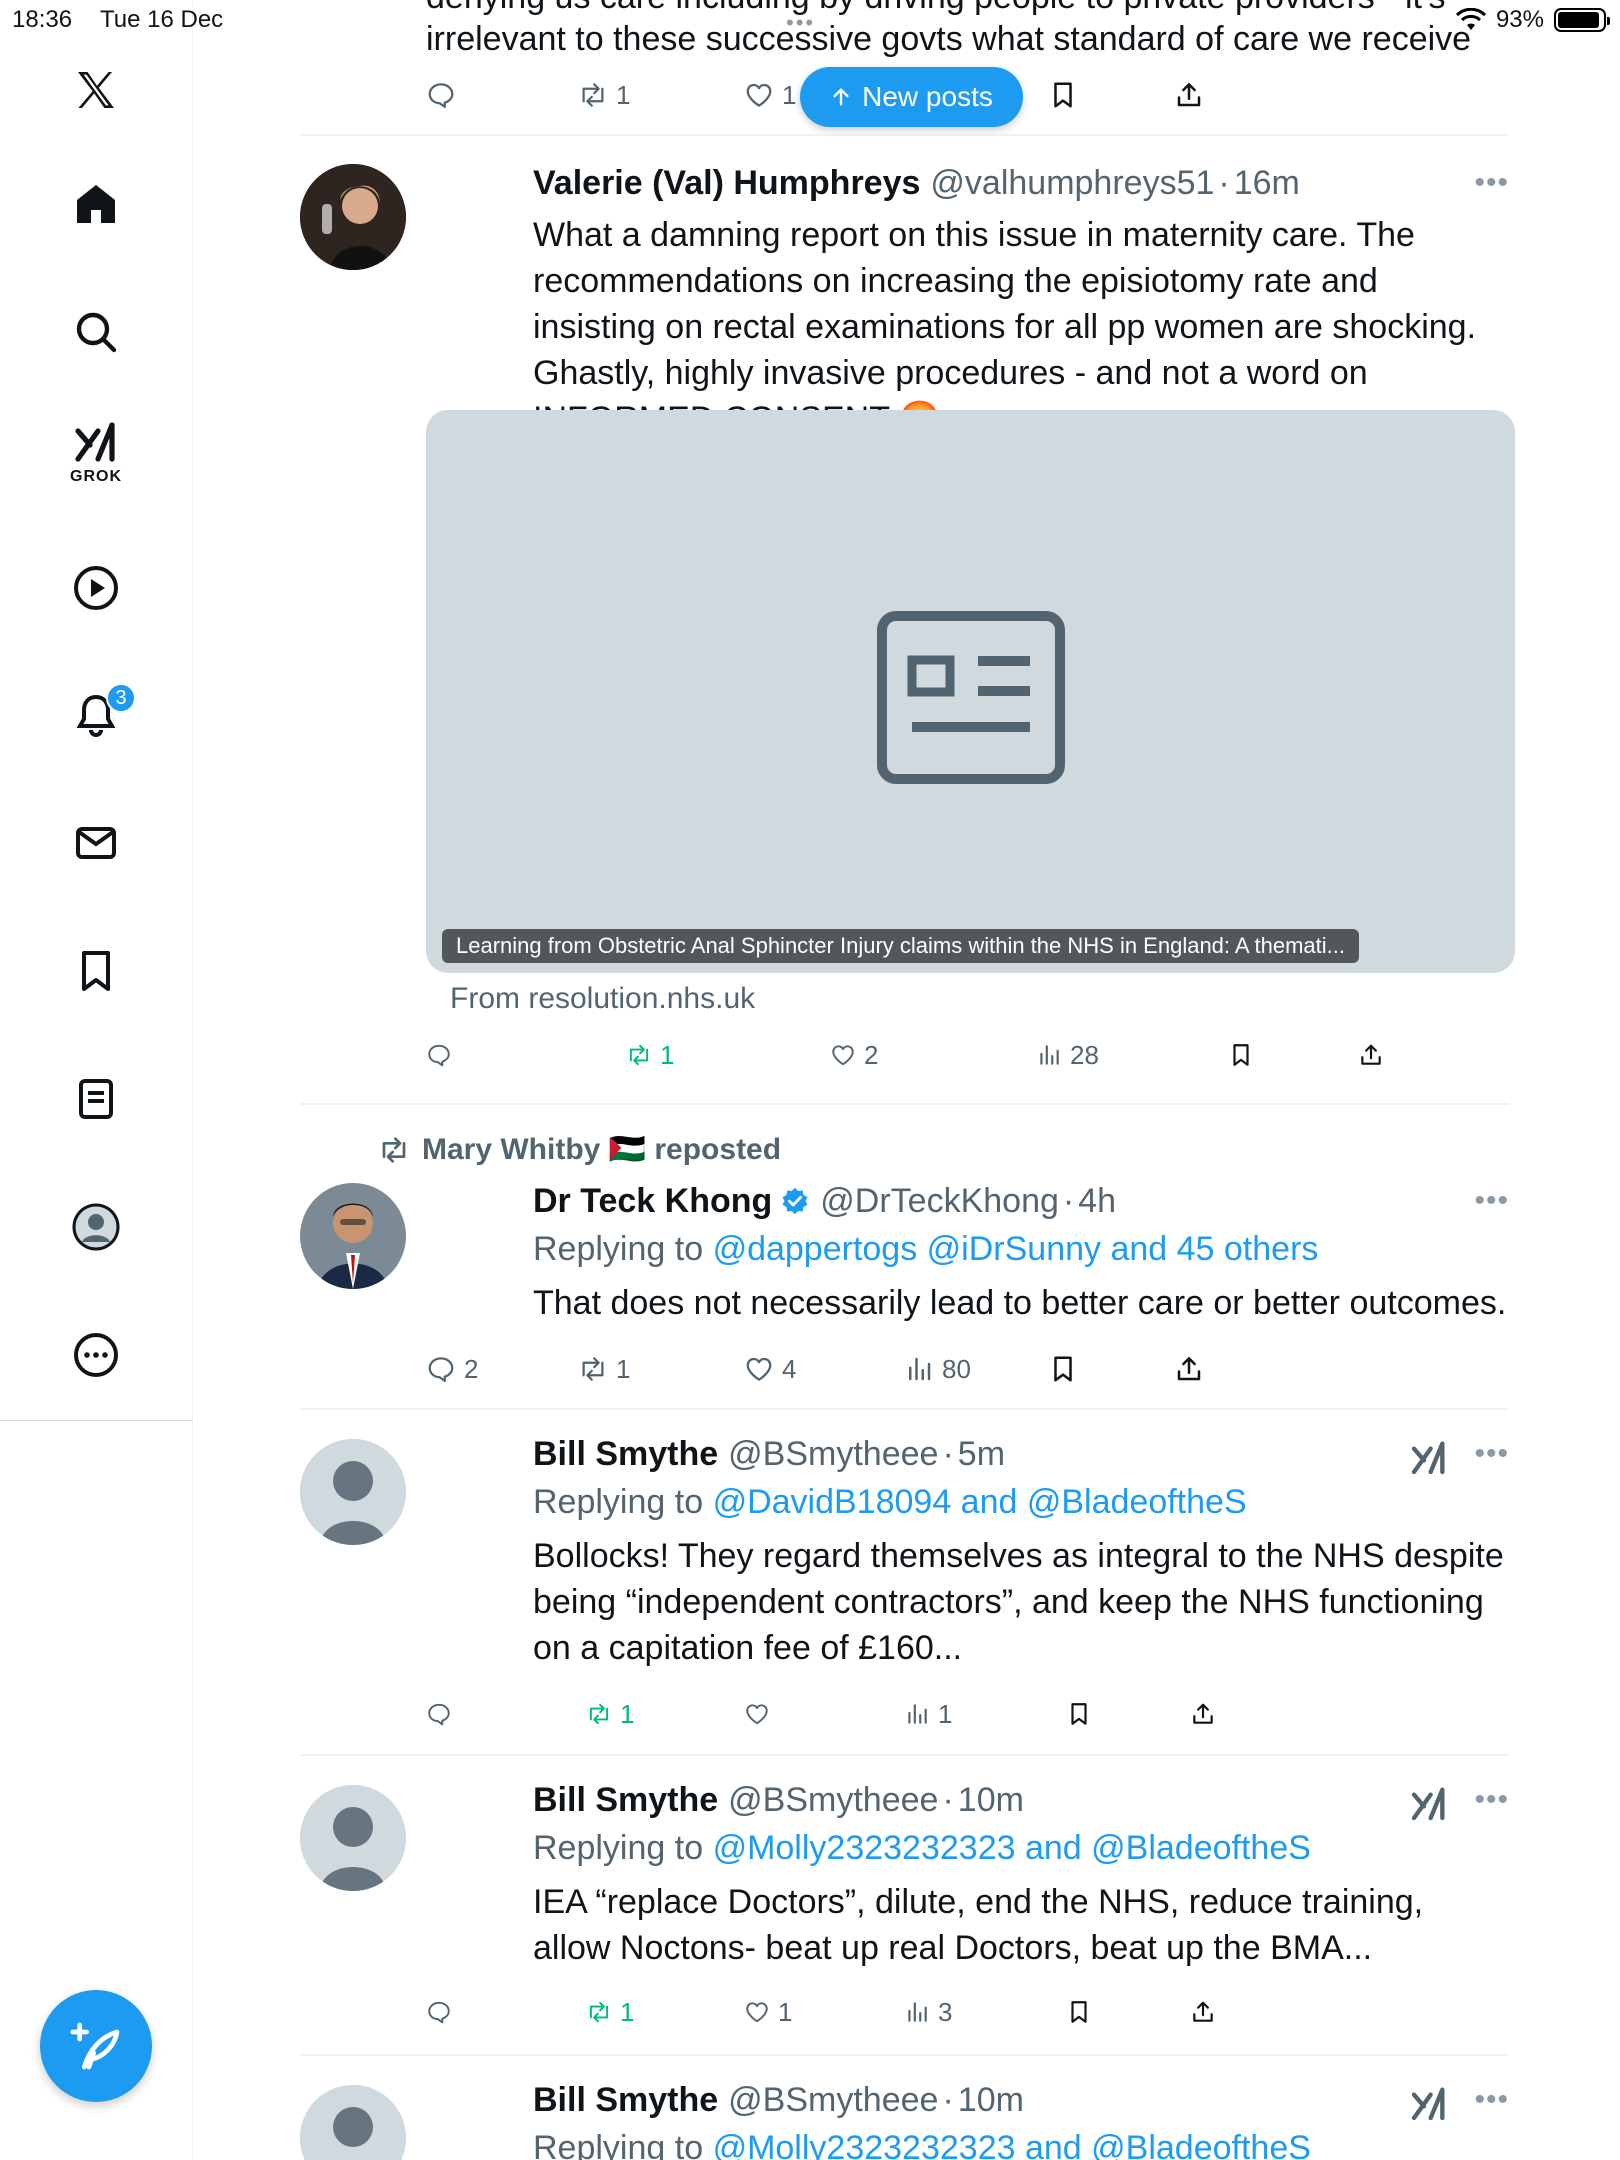  I want to click on compose-feather-icon, so click(95, 2046).